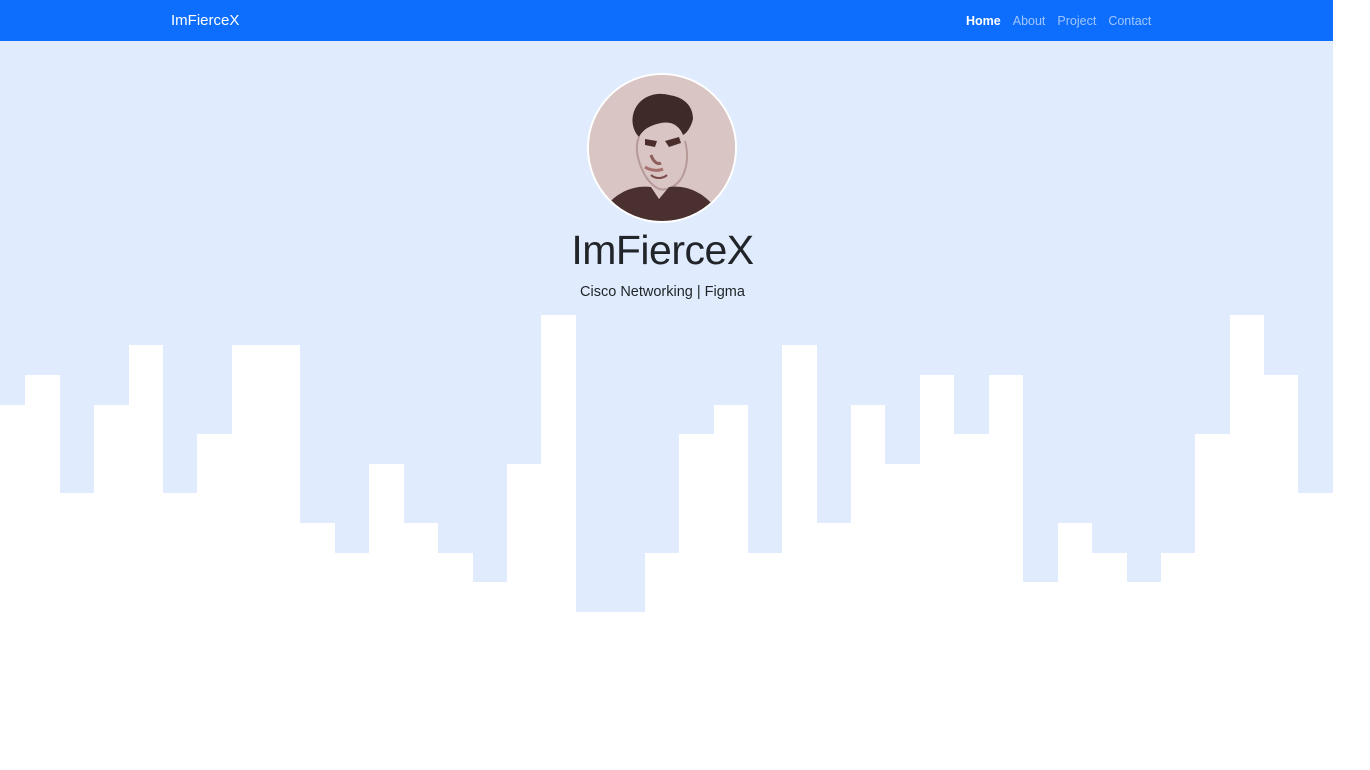 This screenshot has height=770, width=1370. I want to click on nav-project-link: Project, so click(1076, 21).